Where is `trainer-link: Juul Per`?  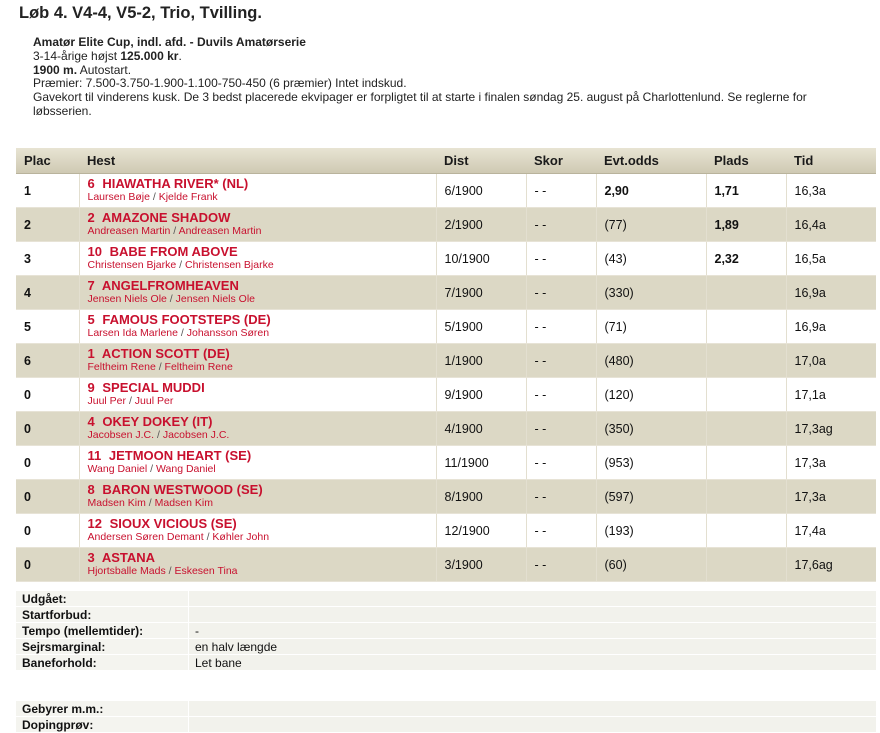
trainer-link: Juul Per is located at coordinates (154, 401).